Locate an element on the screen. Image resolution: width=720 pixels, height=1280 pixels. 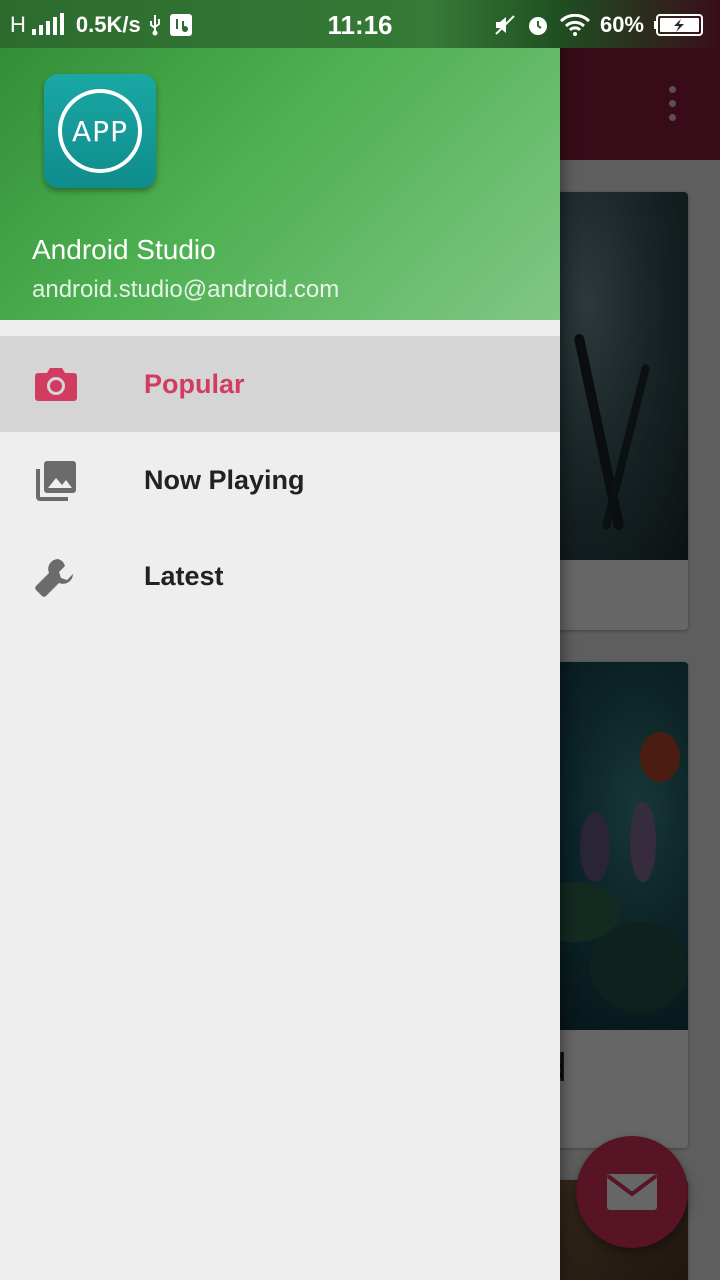
wifi-icon is located at coordinates (574, 25).